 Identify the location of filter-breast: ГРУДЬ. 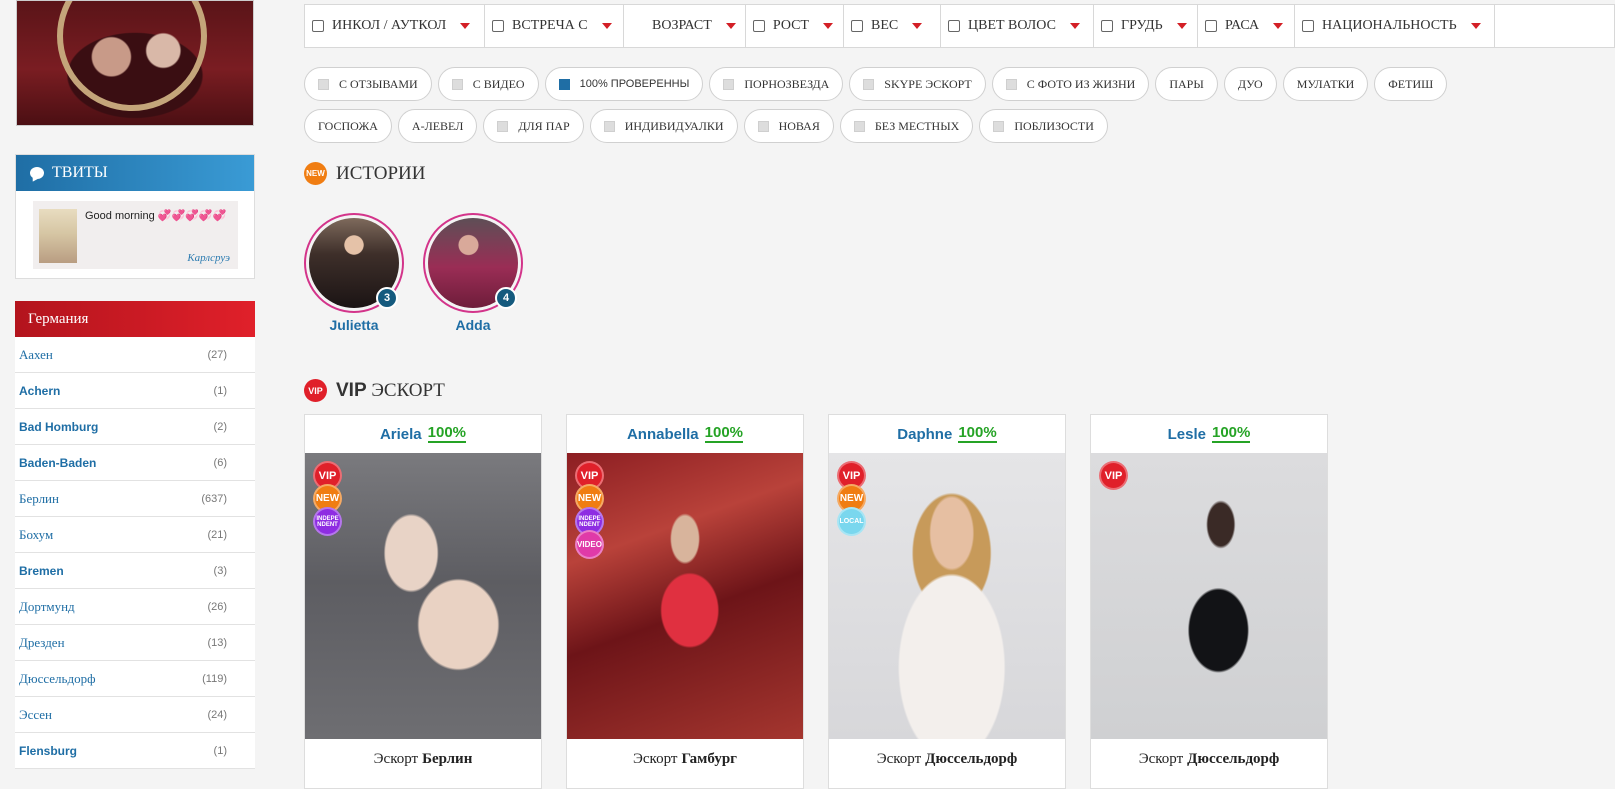
(1146, 26).